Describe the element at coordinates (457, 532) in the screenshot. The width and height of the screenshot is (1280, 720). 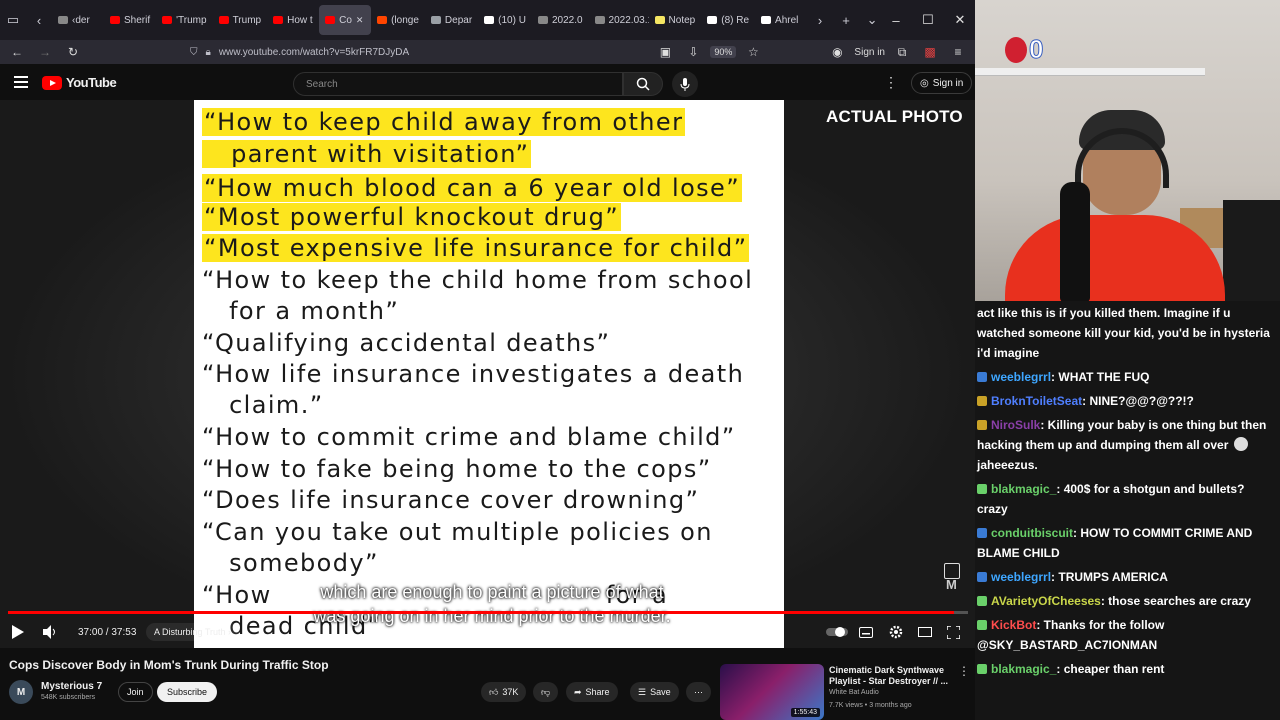
I see `slide-search-line: “Can you take out multiple policies on` at that location.